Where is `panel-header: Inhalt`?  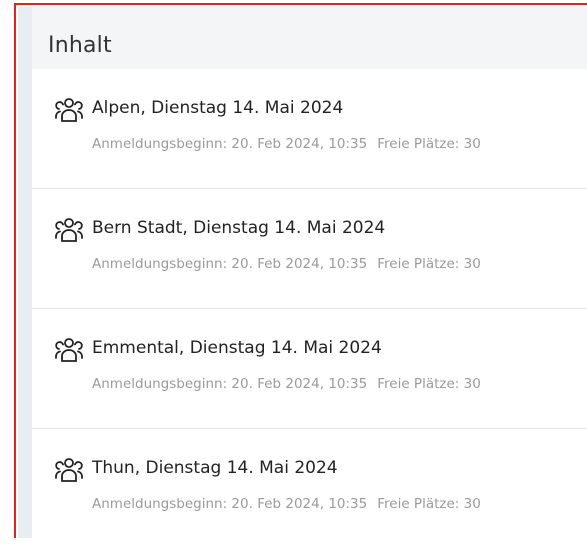 panel-header: Inhalt is located at coordinates (302, 38).